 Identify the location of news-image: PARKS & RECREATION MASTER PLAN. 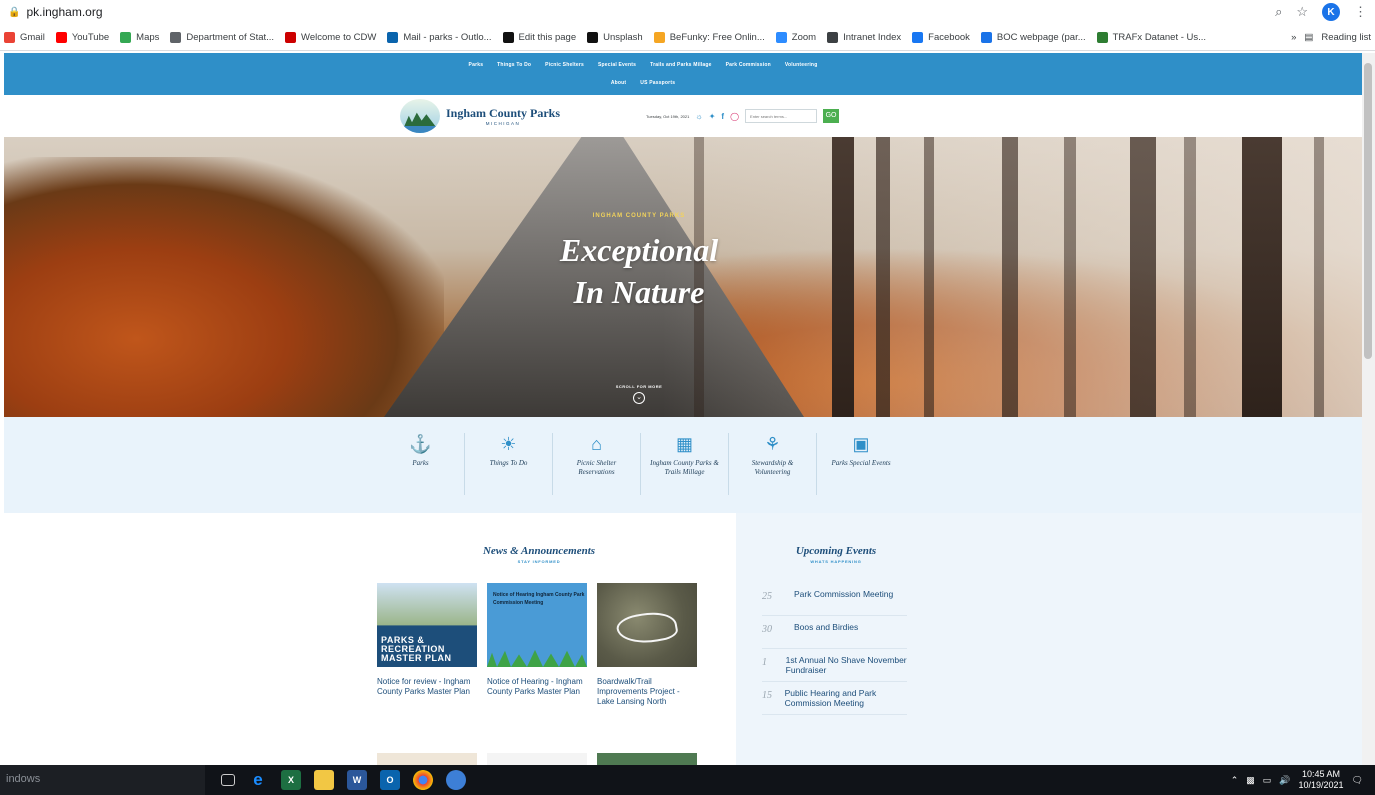
(427, 625).